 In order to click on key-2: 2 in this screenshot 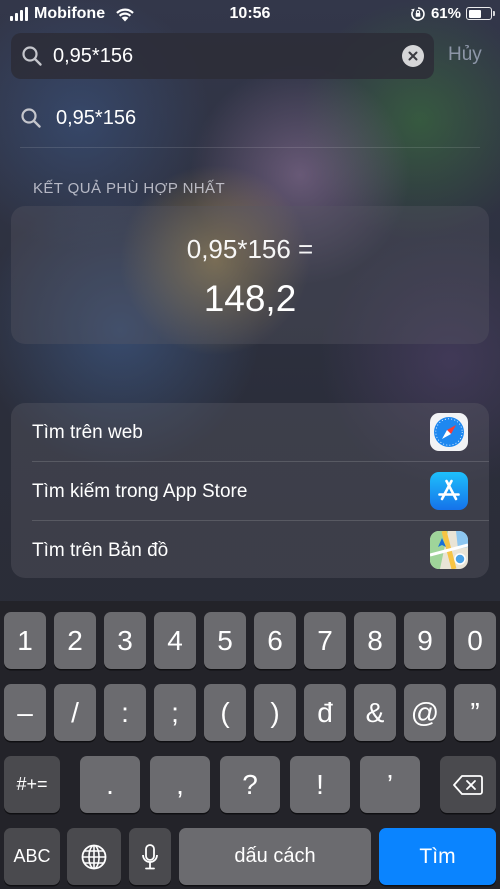, I will do `click(75, 640)`.